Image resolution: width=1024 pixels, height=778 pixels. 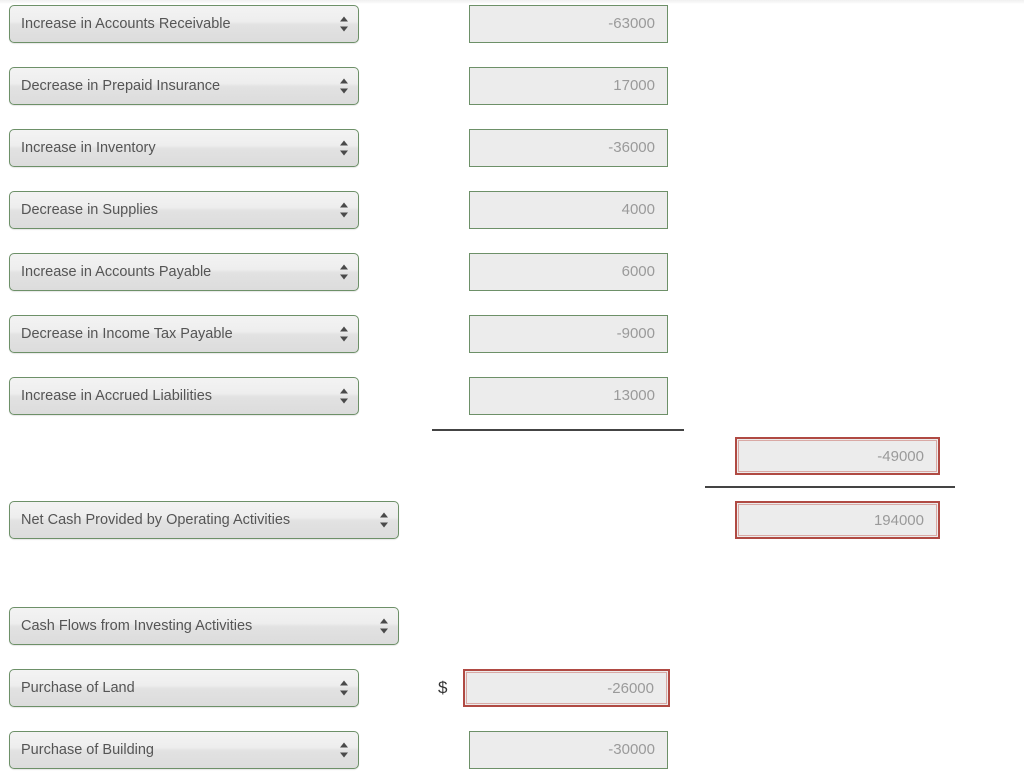 What do you see at coordinates (568, 750) in the screenshot?
I see `amount-input: -30000` at bounding box center [568, 750].